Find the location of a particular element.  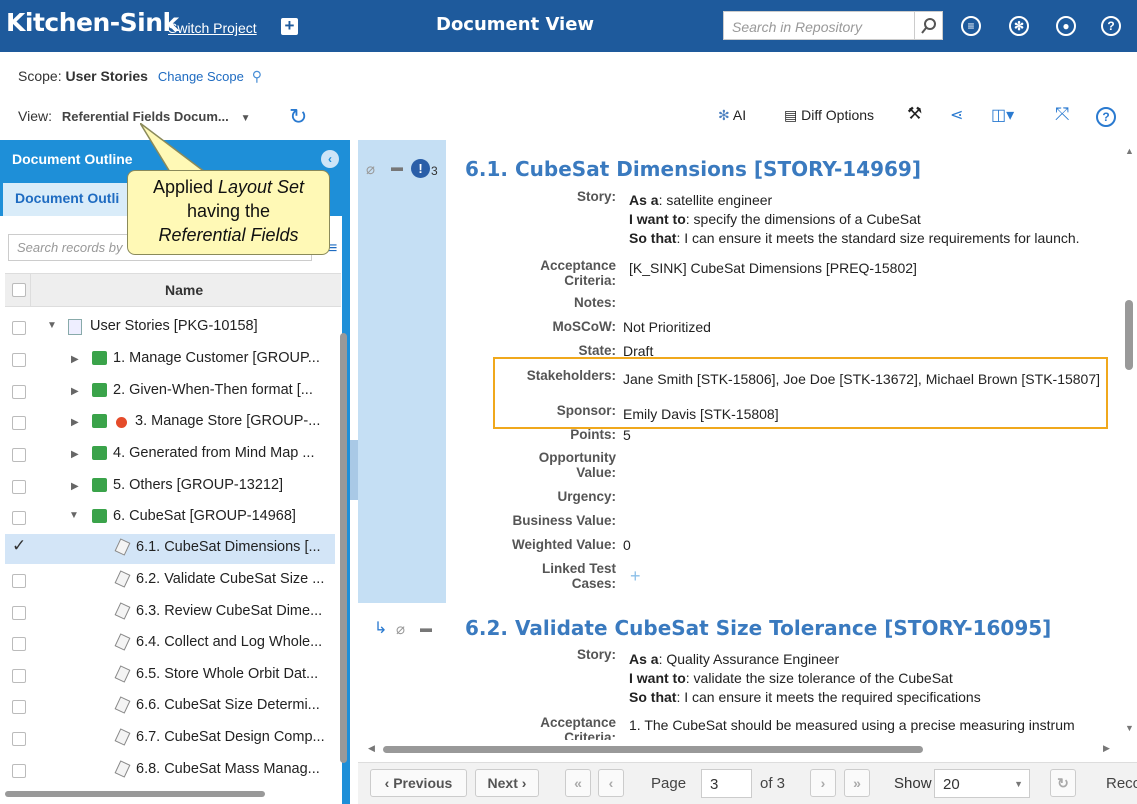

chevron-down-icon: ▼ is located at coordinates (246, 118).